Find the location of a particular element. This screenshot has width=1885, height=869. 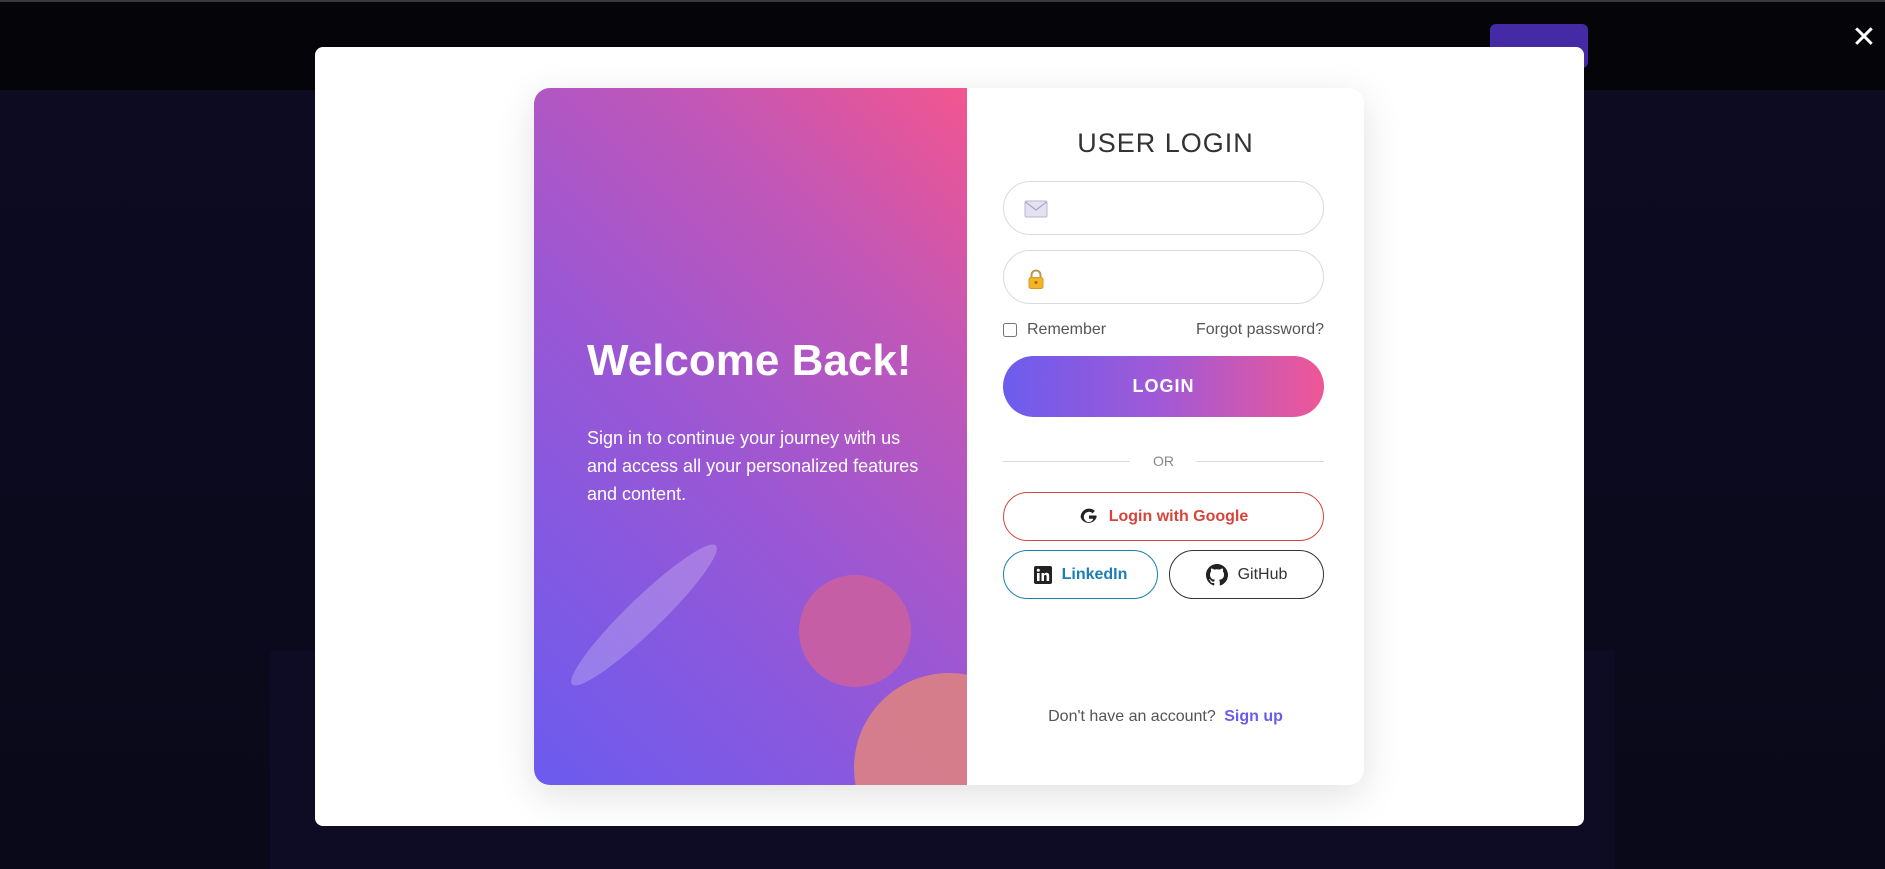

welcome-title: Welcome Back! is located at coordinates (749, 360).